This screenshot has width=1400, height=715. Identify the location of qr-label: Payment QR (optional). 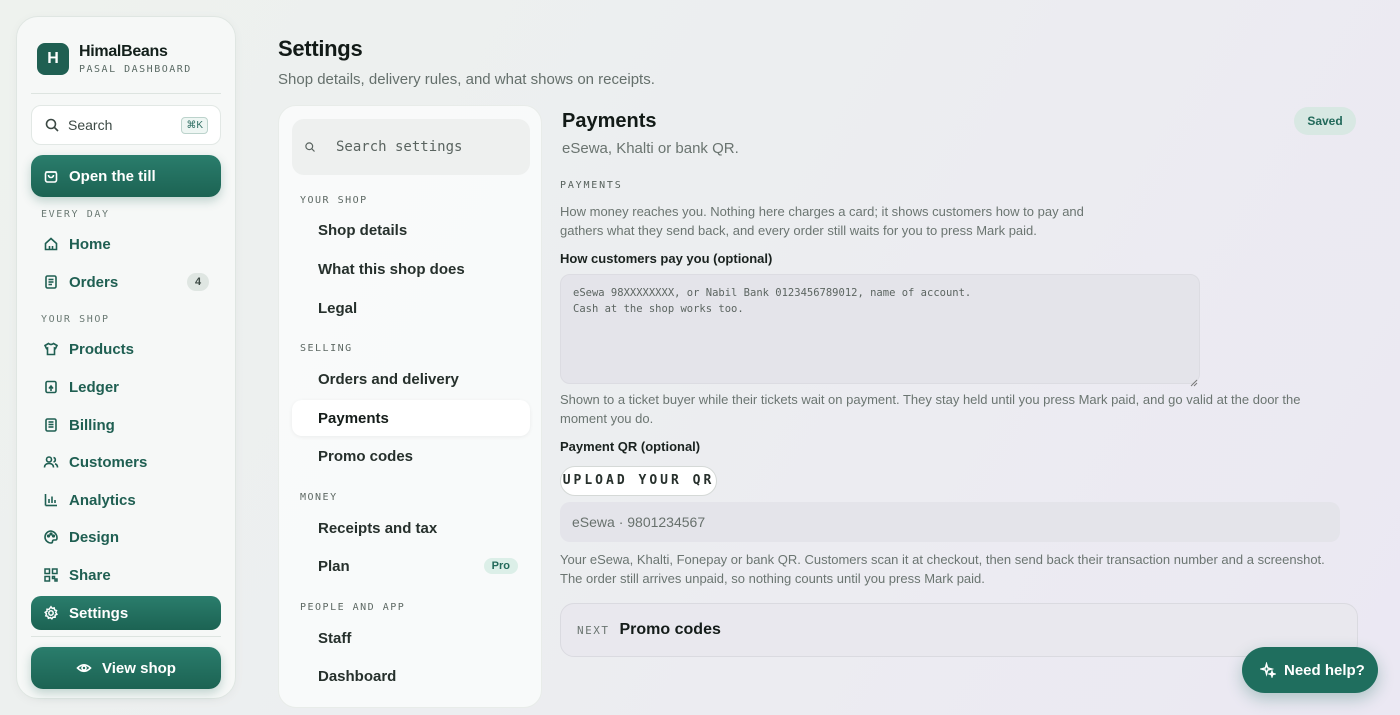
(630, 446).